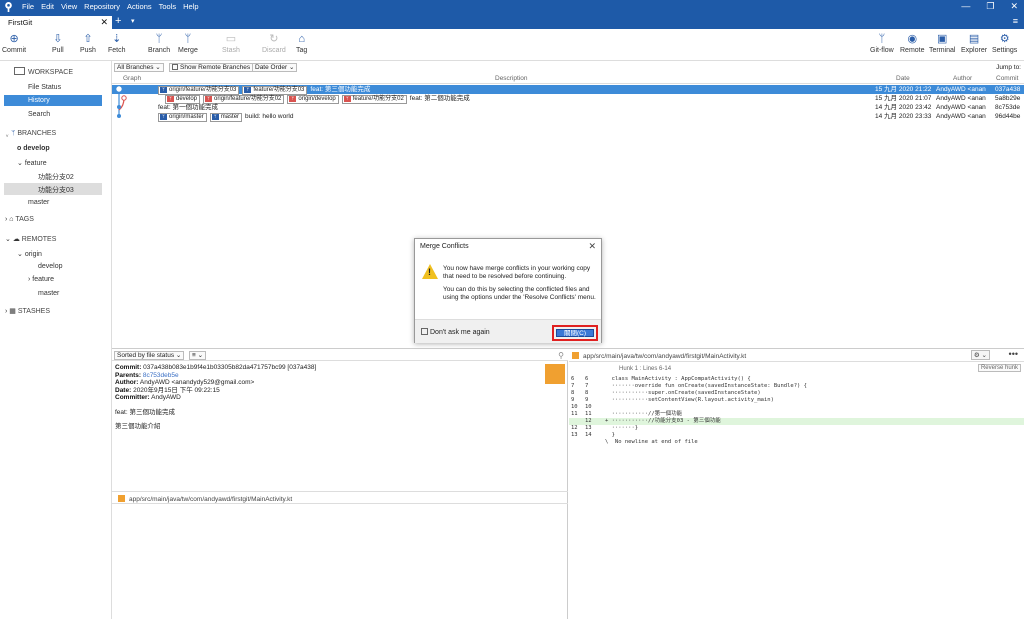 The height and width of the screenshot is (619, 1024). I want to click on push-button: ⇧ Push, so click(88, 43).